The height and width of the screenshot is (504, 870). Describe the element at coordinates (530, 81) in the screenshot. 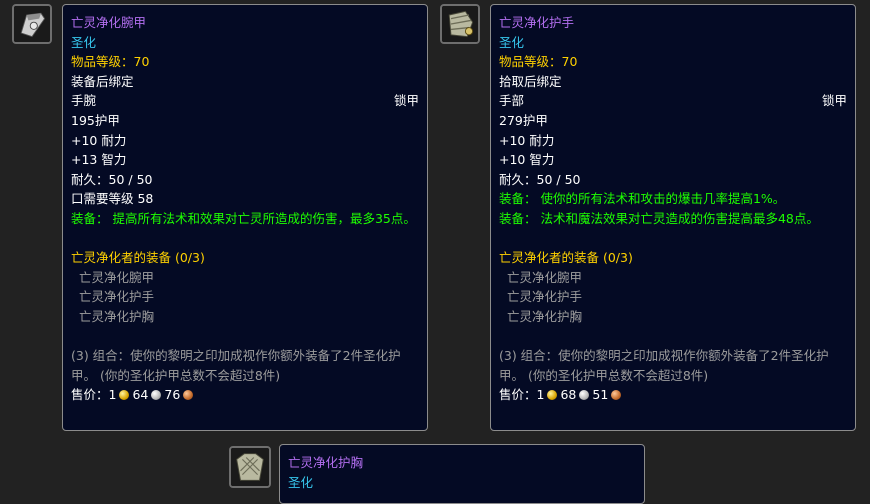

I see `item-binding: 拾取后绑定` at that location.